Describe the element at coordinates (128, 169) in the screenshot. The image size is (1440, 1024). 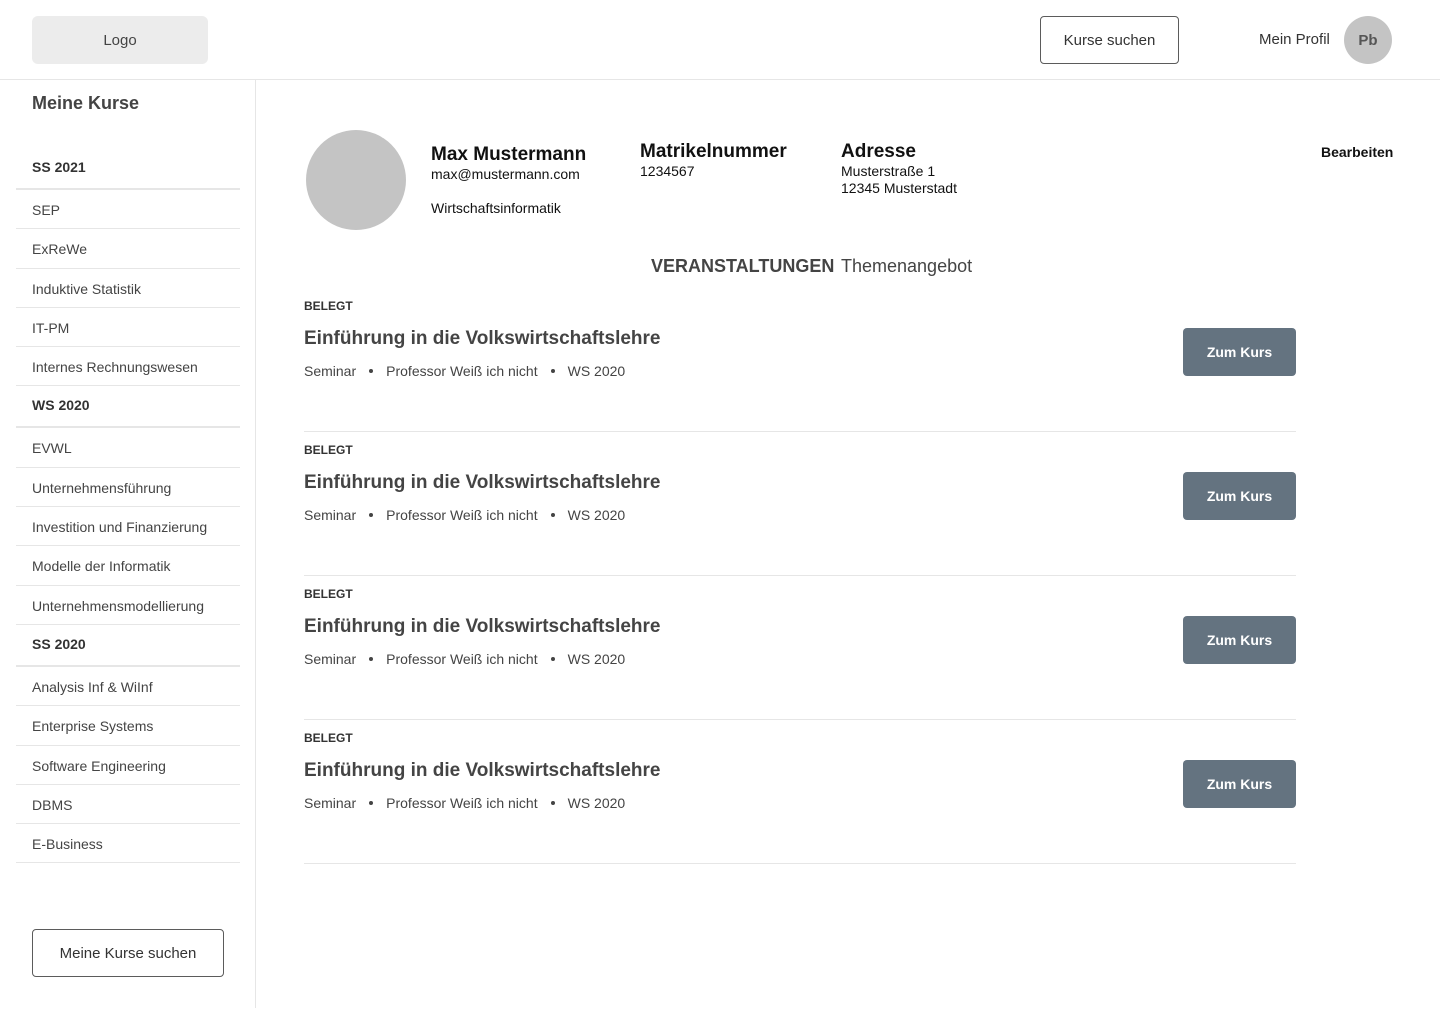
I see `sidebar-section-ss-2021: SS 2021` at that location.